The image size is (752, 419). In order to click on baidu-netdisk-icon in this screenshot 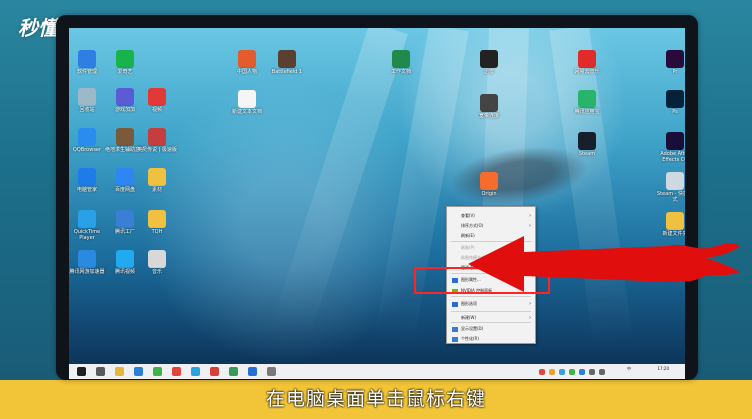, I will do `click(125, 177)`.